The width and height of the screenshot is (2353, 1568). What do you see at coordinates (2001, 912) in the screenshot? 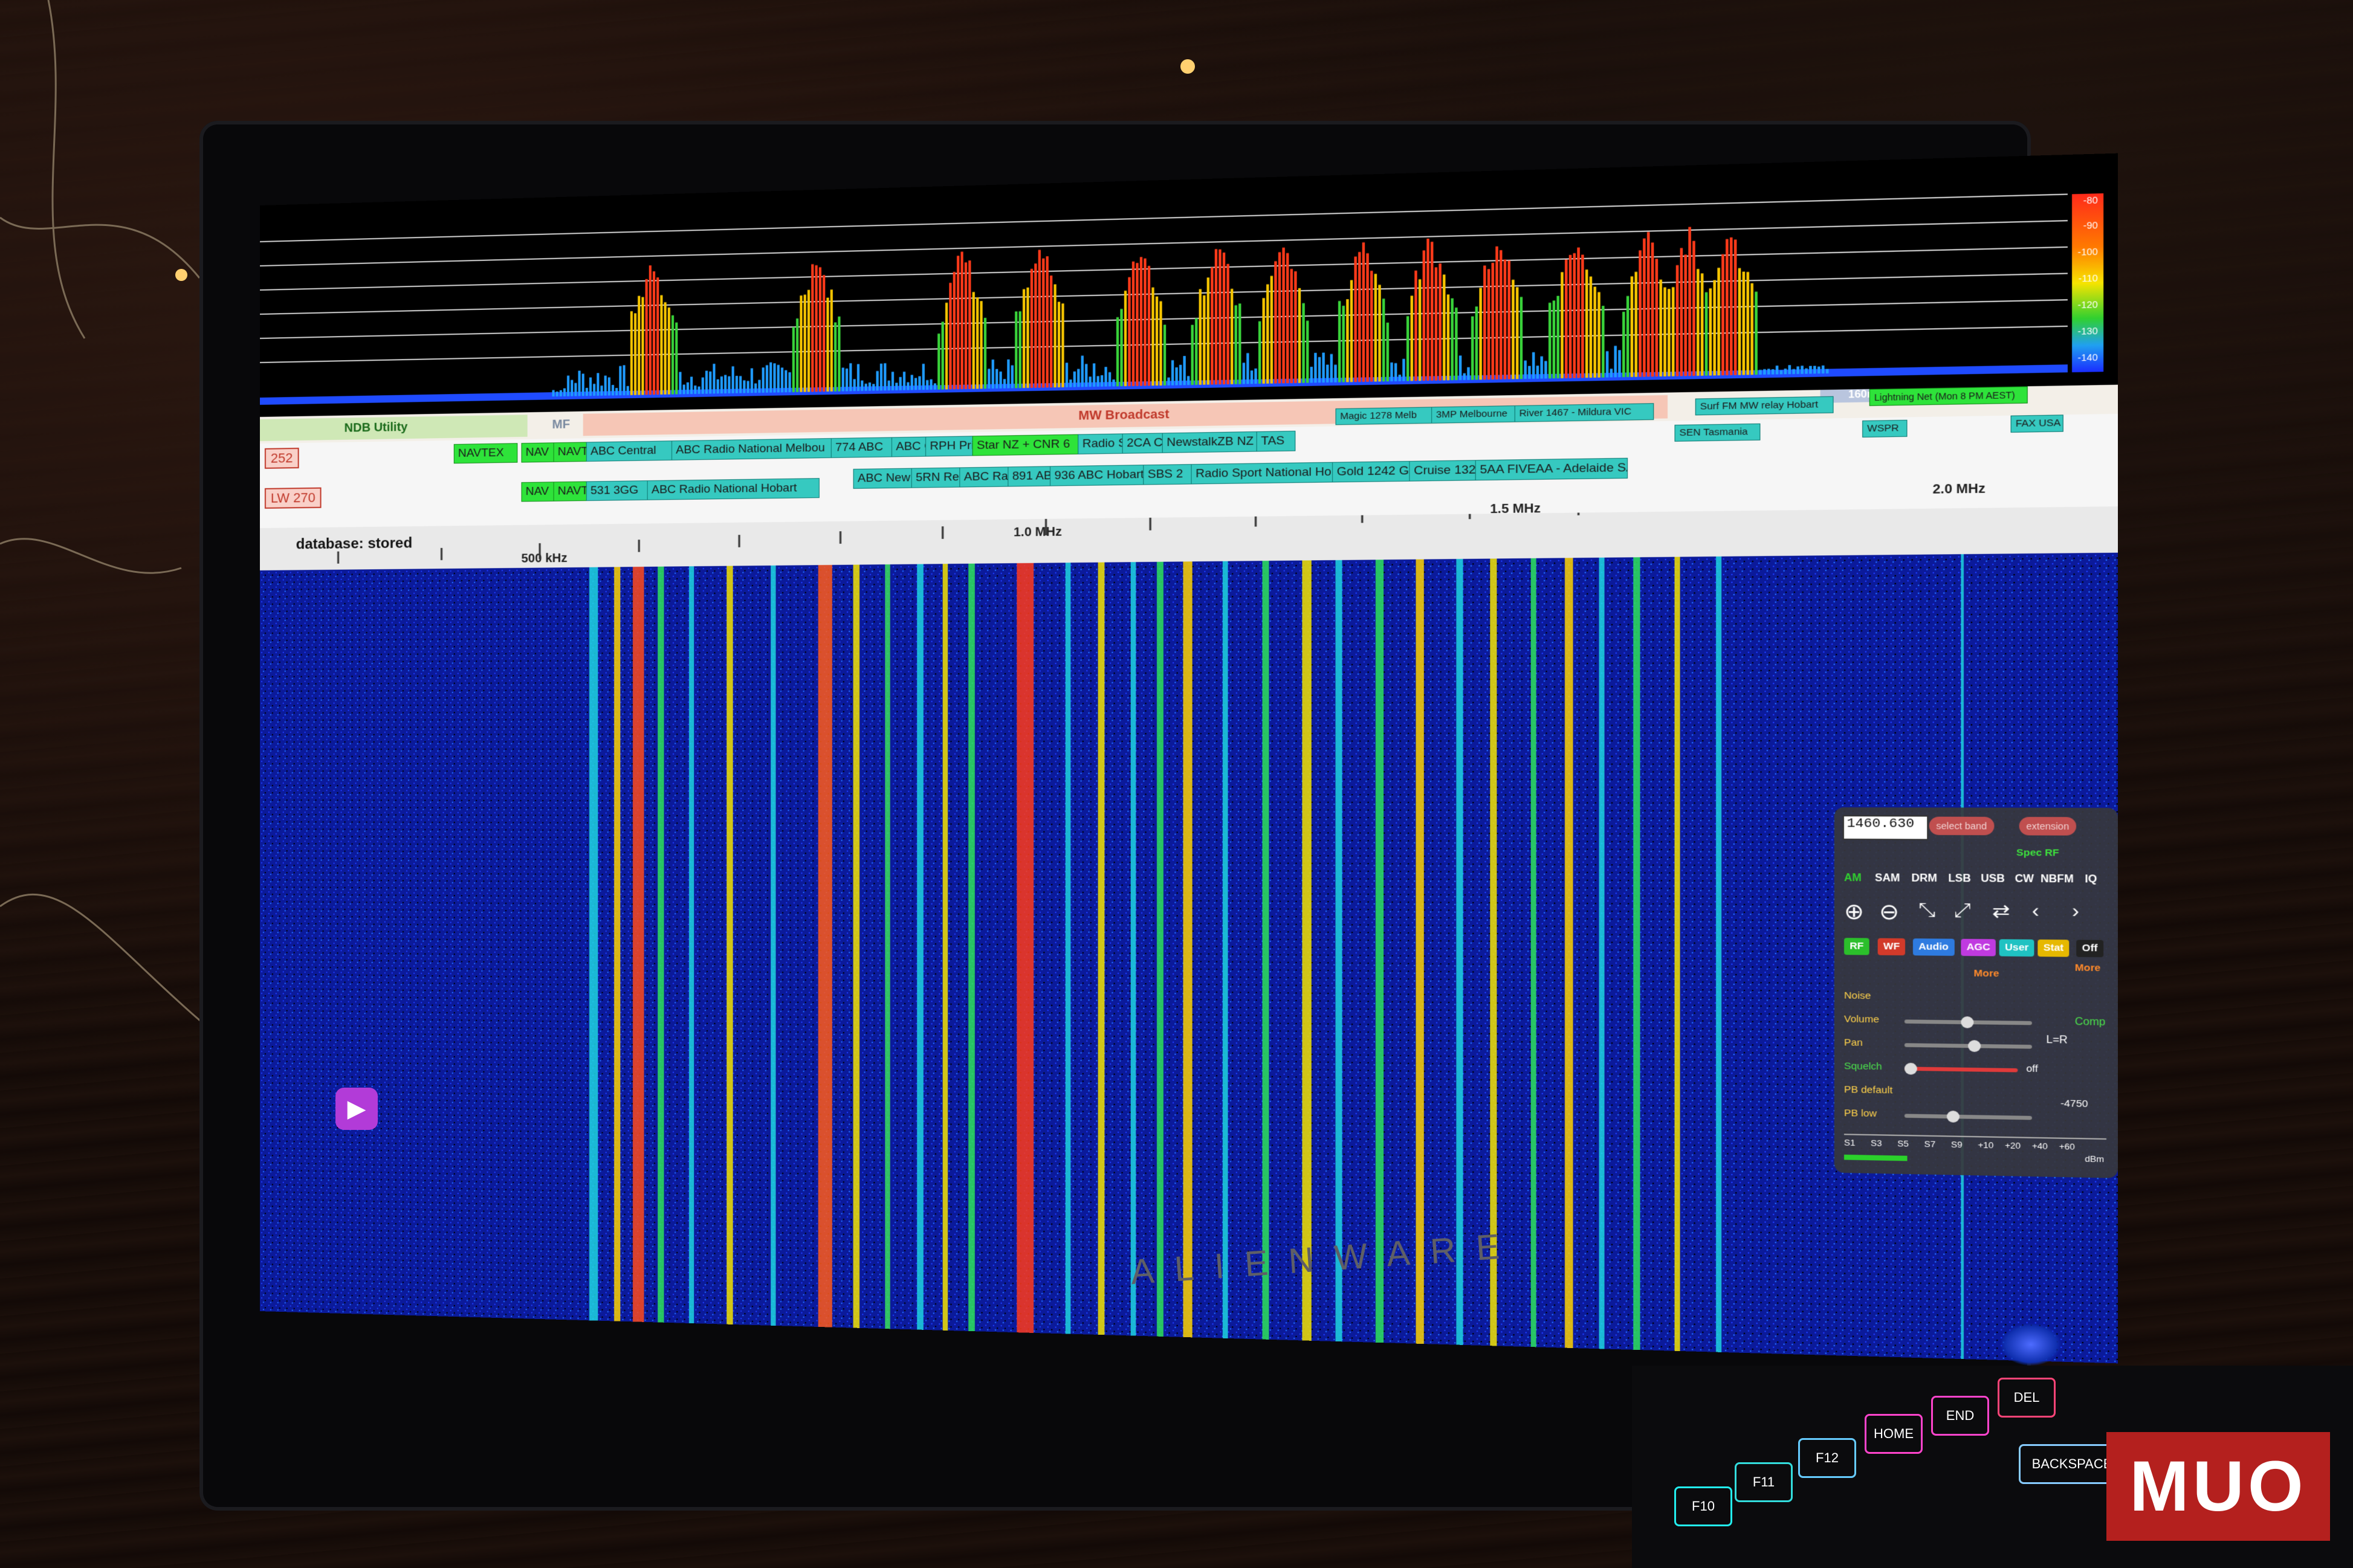
I see `swap-icon: ⇄` at bounding box center [2001, 912].